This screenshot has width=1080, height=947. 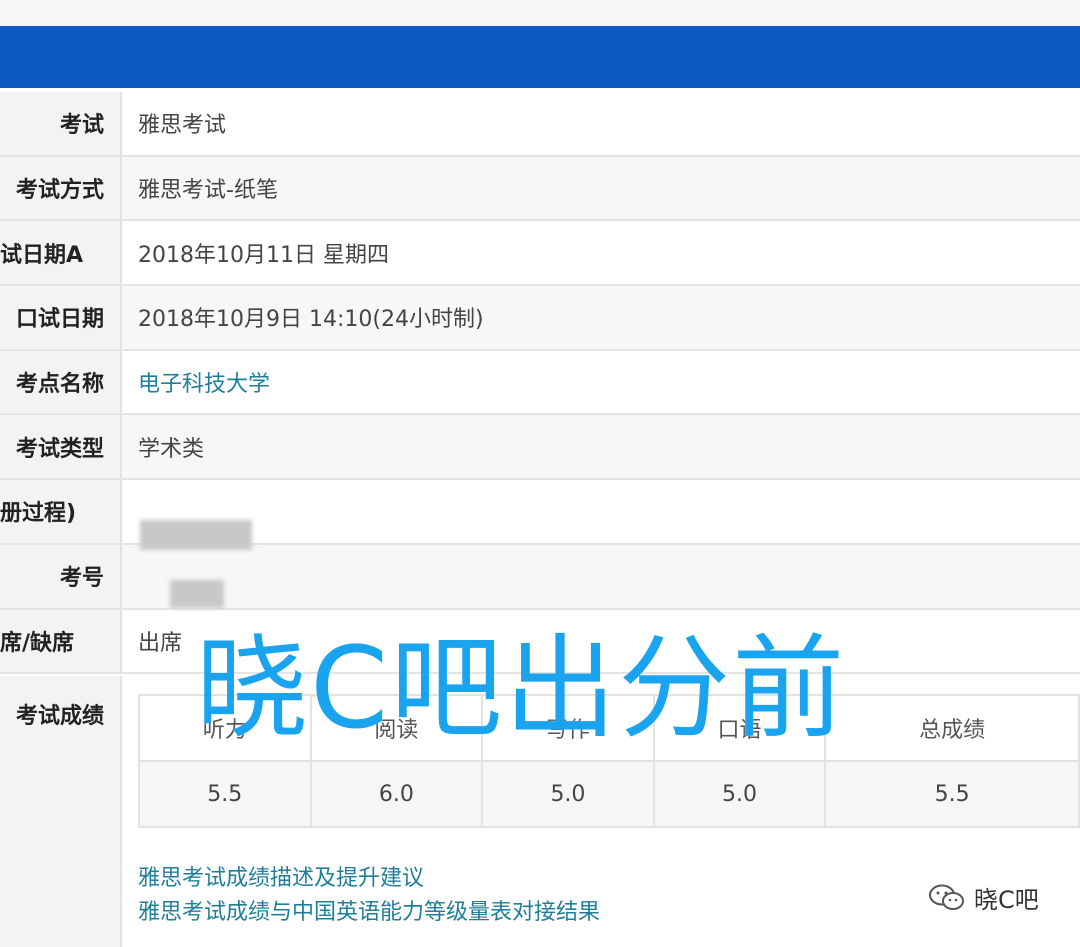 I want to click on label-speaking-date: 口试日期, so click(x=61, y=317).